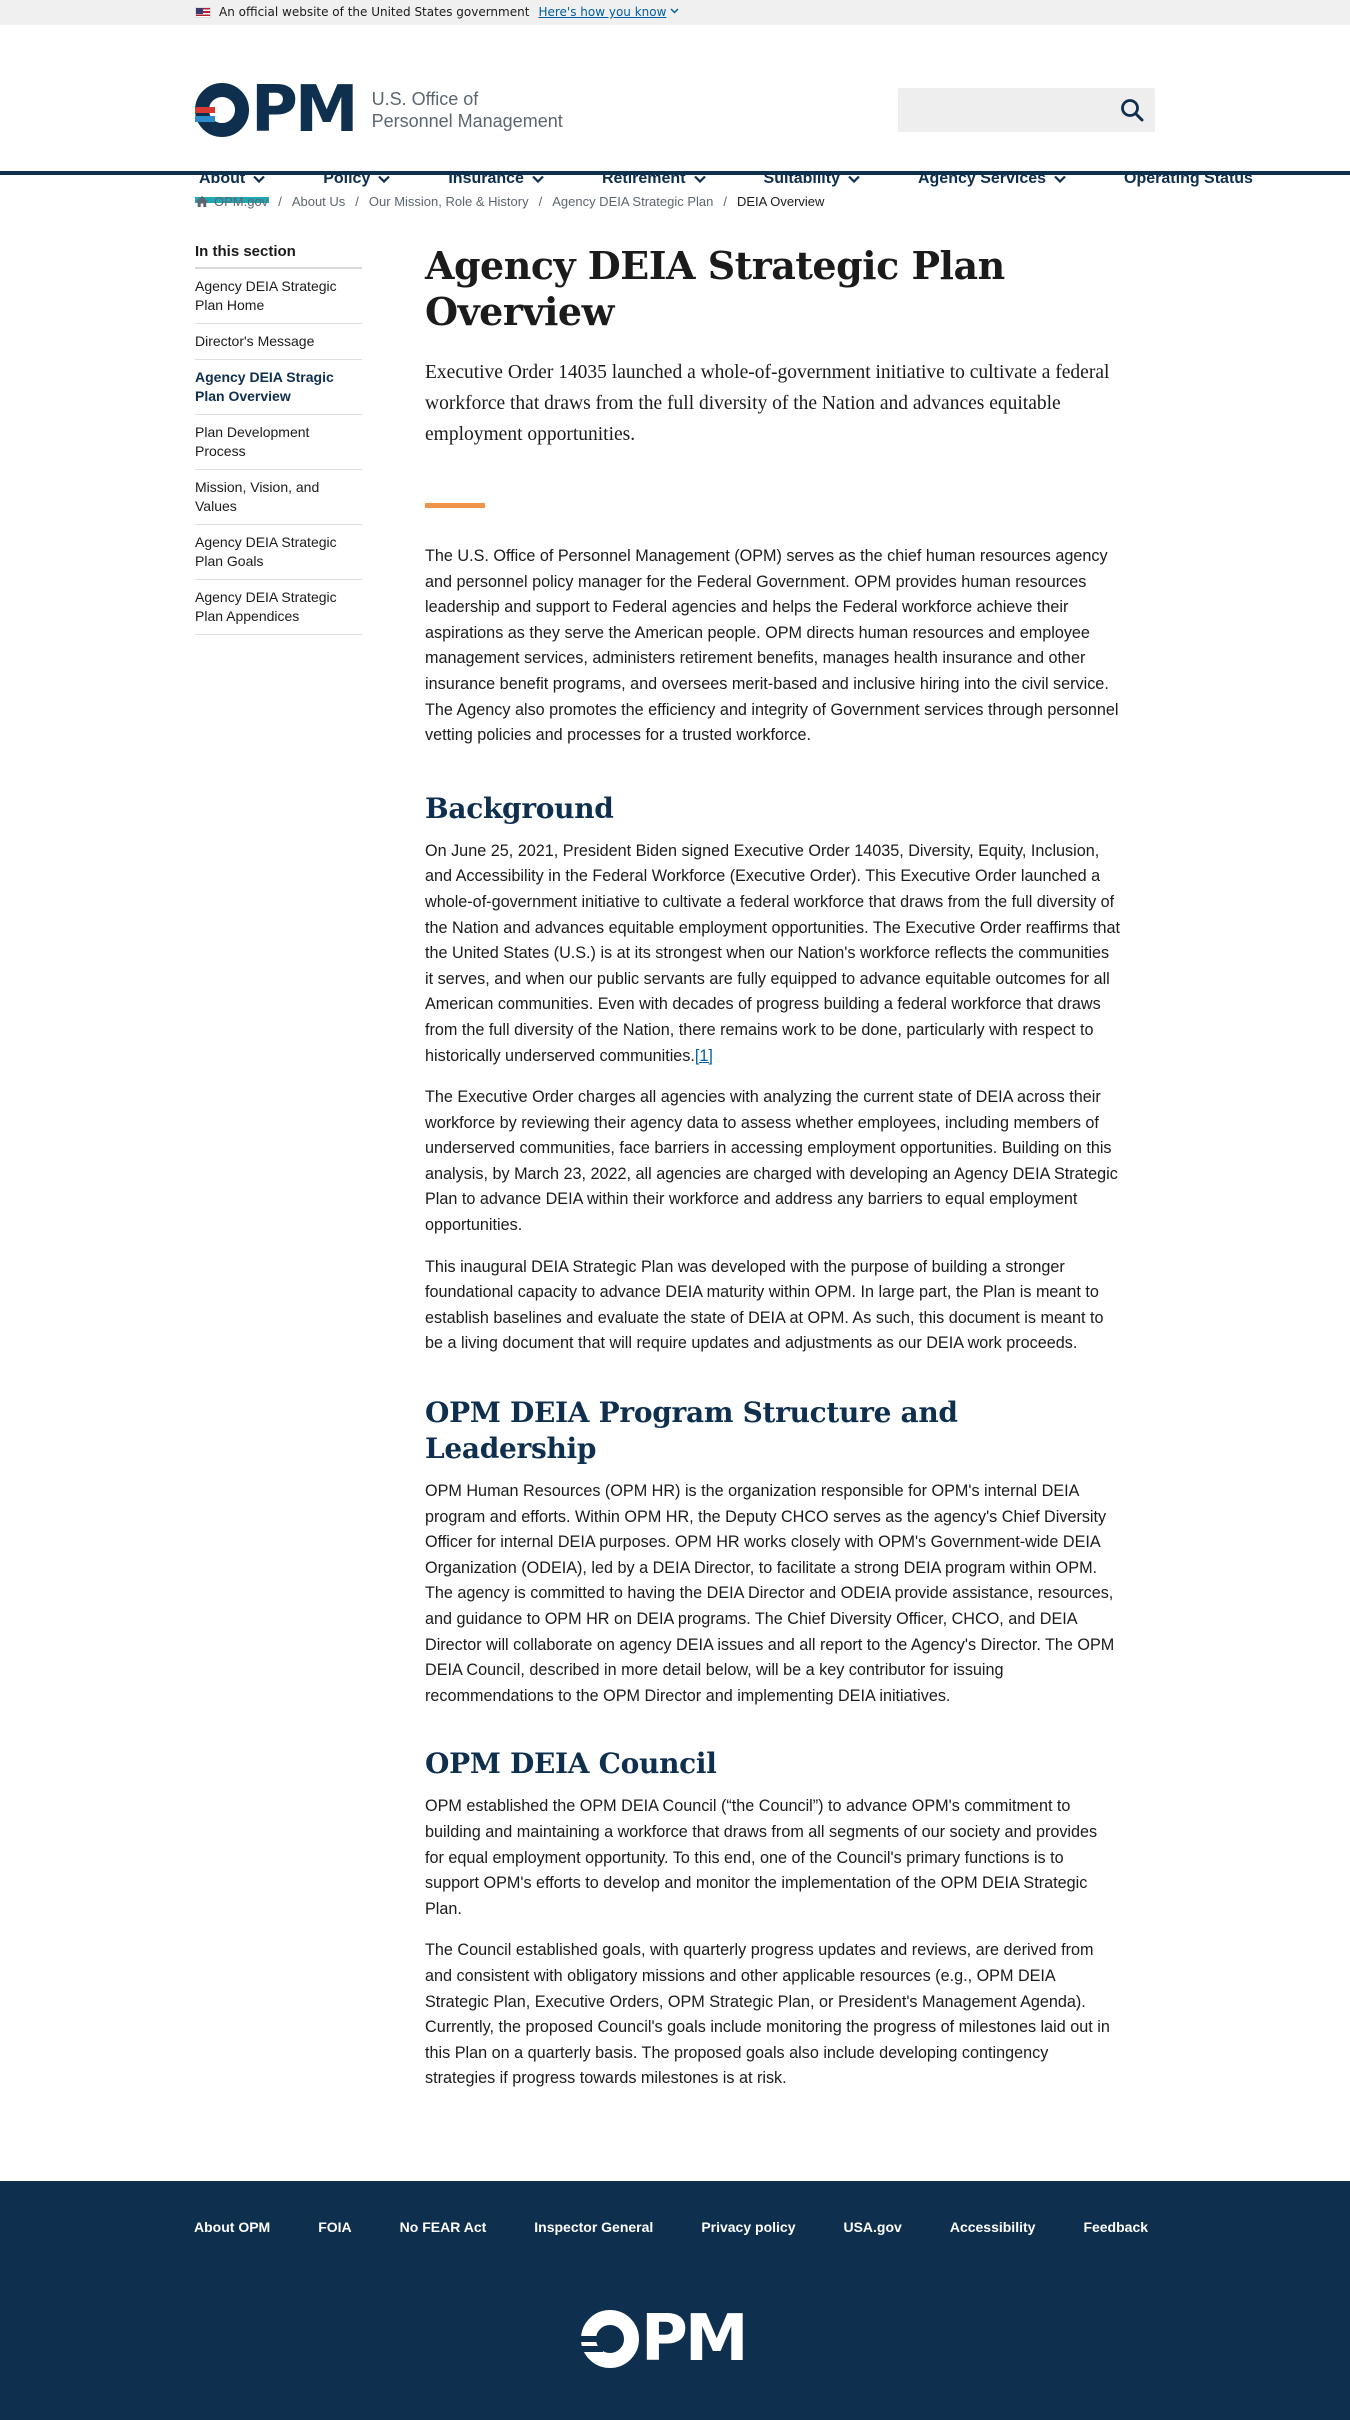  I want to click on accent-divider, so click(455, 505).